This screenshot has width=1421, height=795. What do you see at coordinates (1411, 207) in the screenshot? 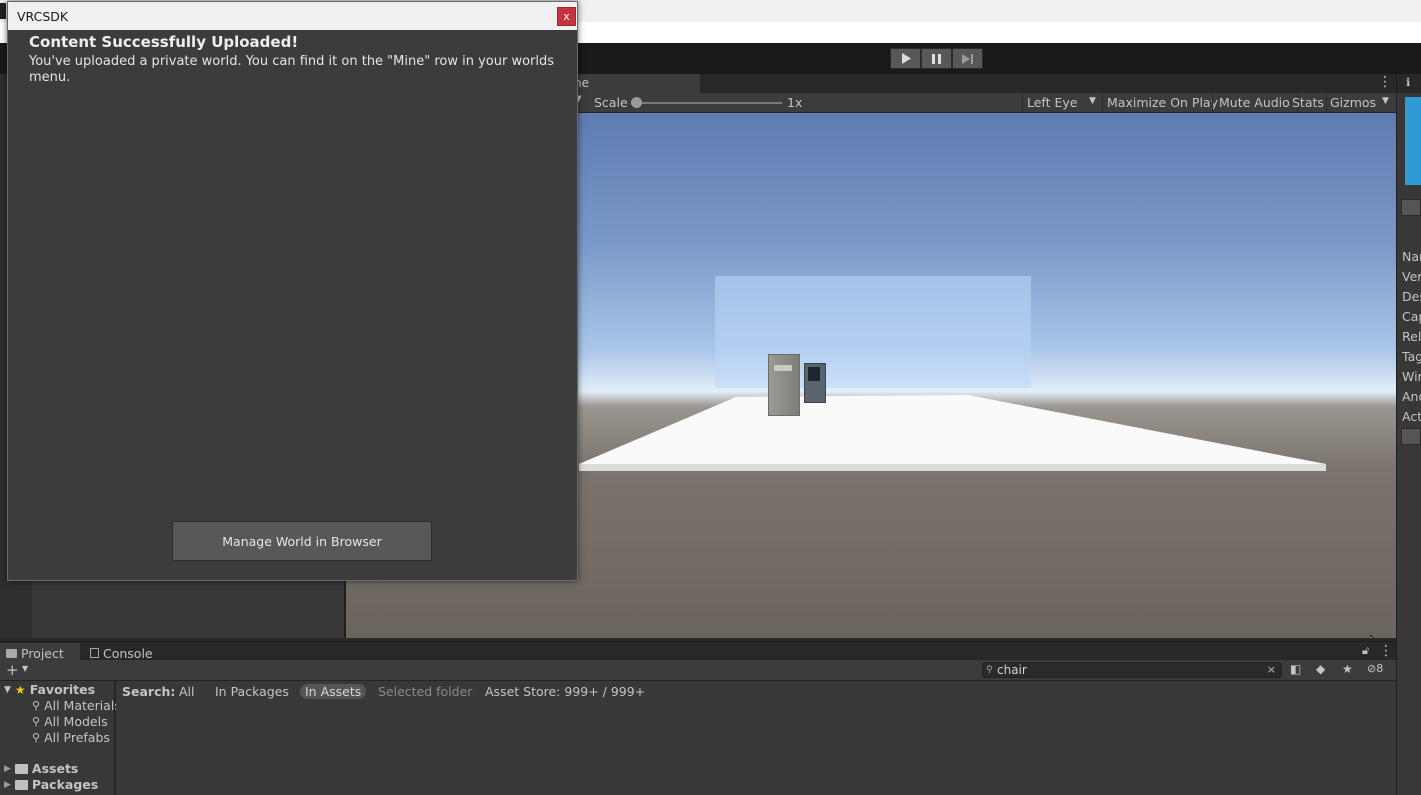
I see `inspector-button` at bounding box center [1411, 207].